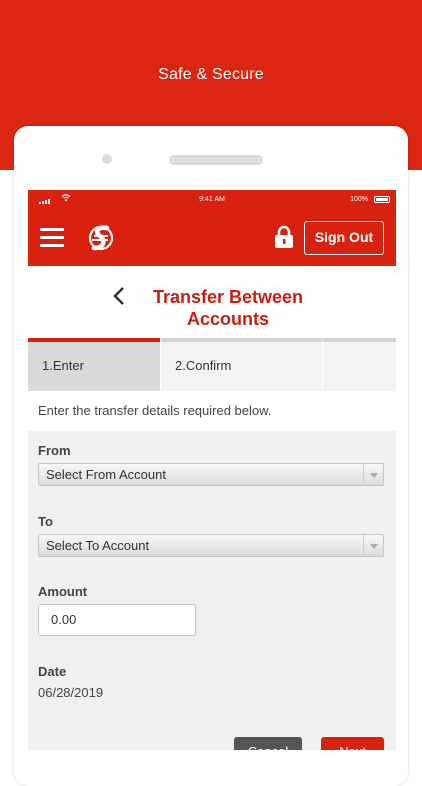 The image size is (422, 786). What do you see at coordinates (71, 692) in the screenshot?
I see `date-value: 06/28/2019` at bounding box center [71, 692].